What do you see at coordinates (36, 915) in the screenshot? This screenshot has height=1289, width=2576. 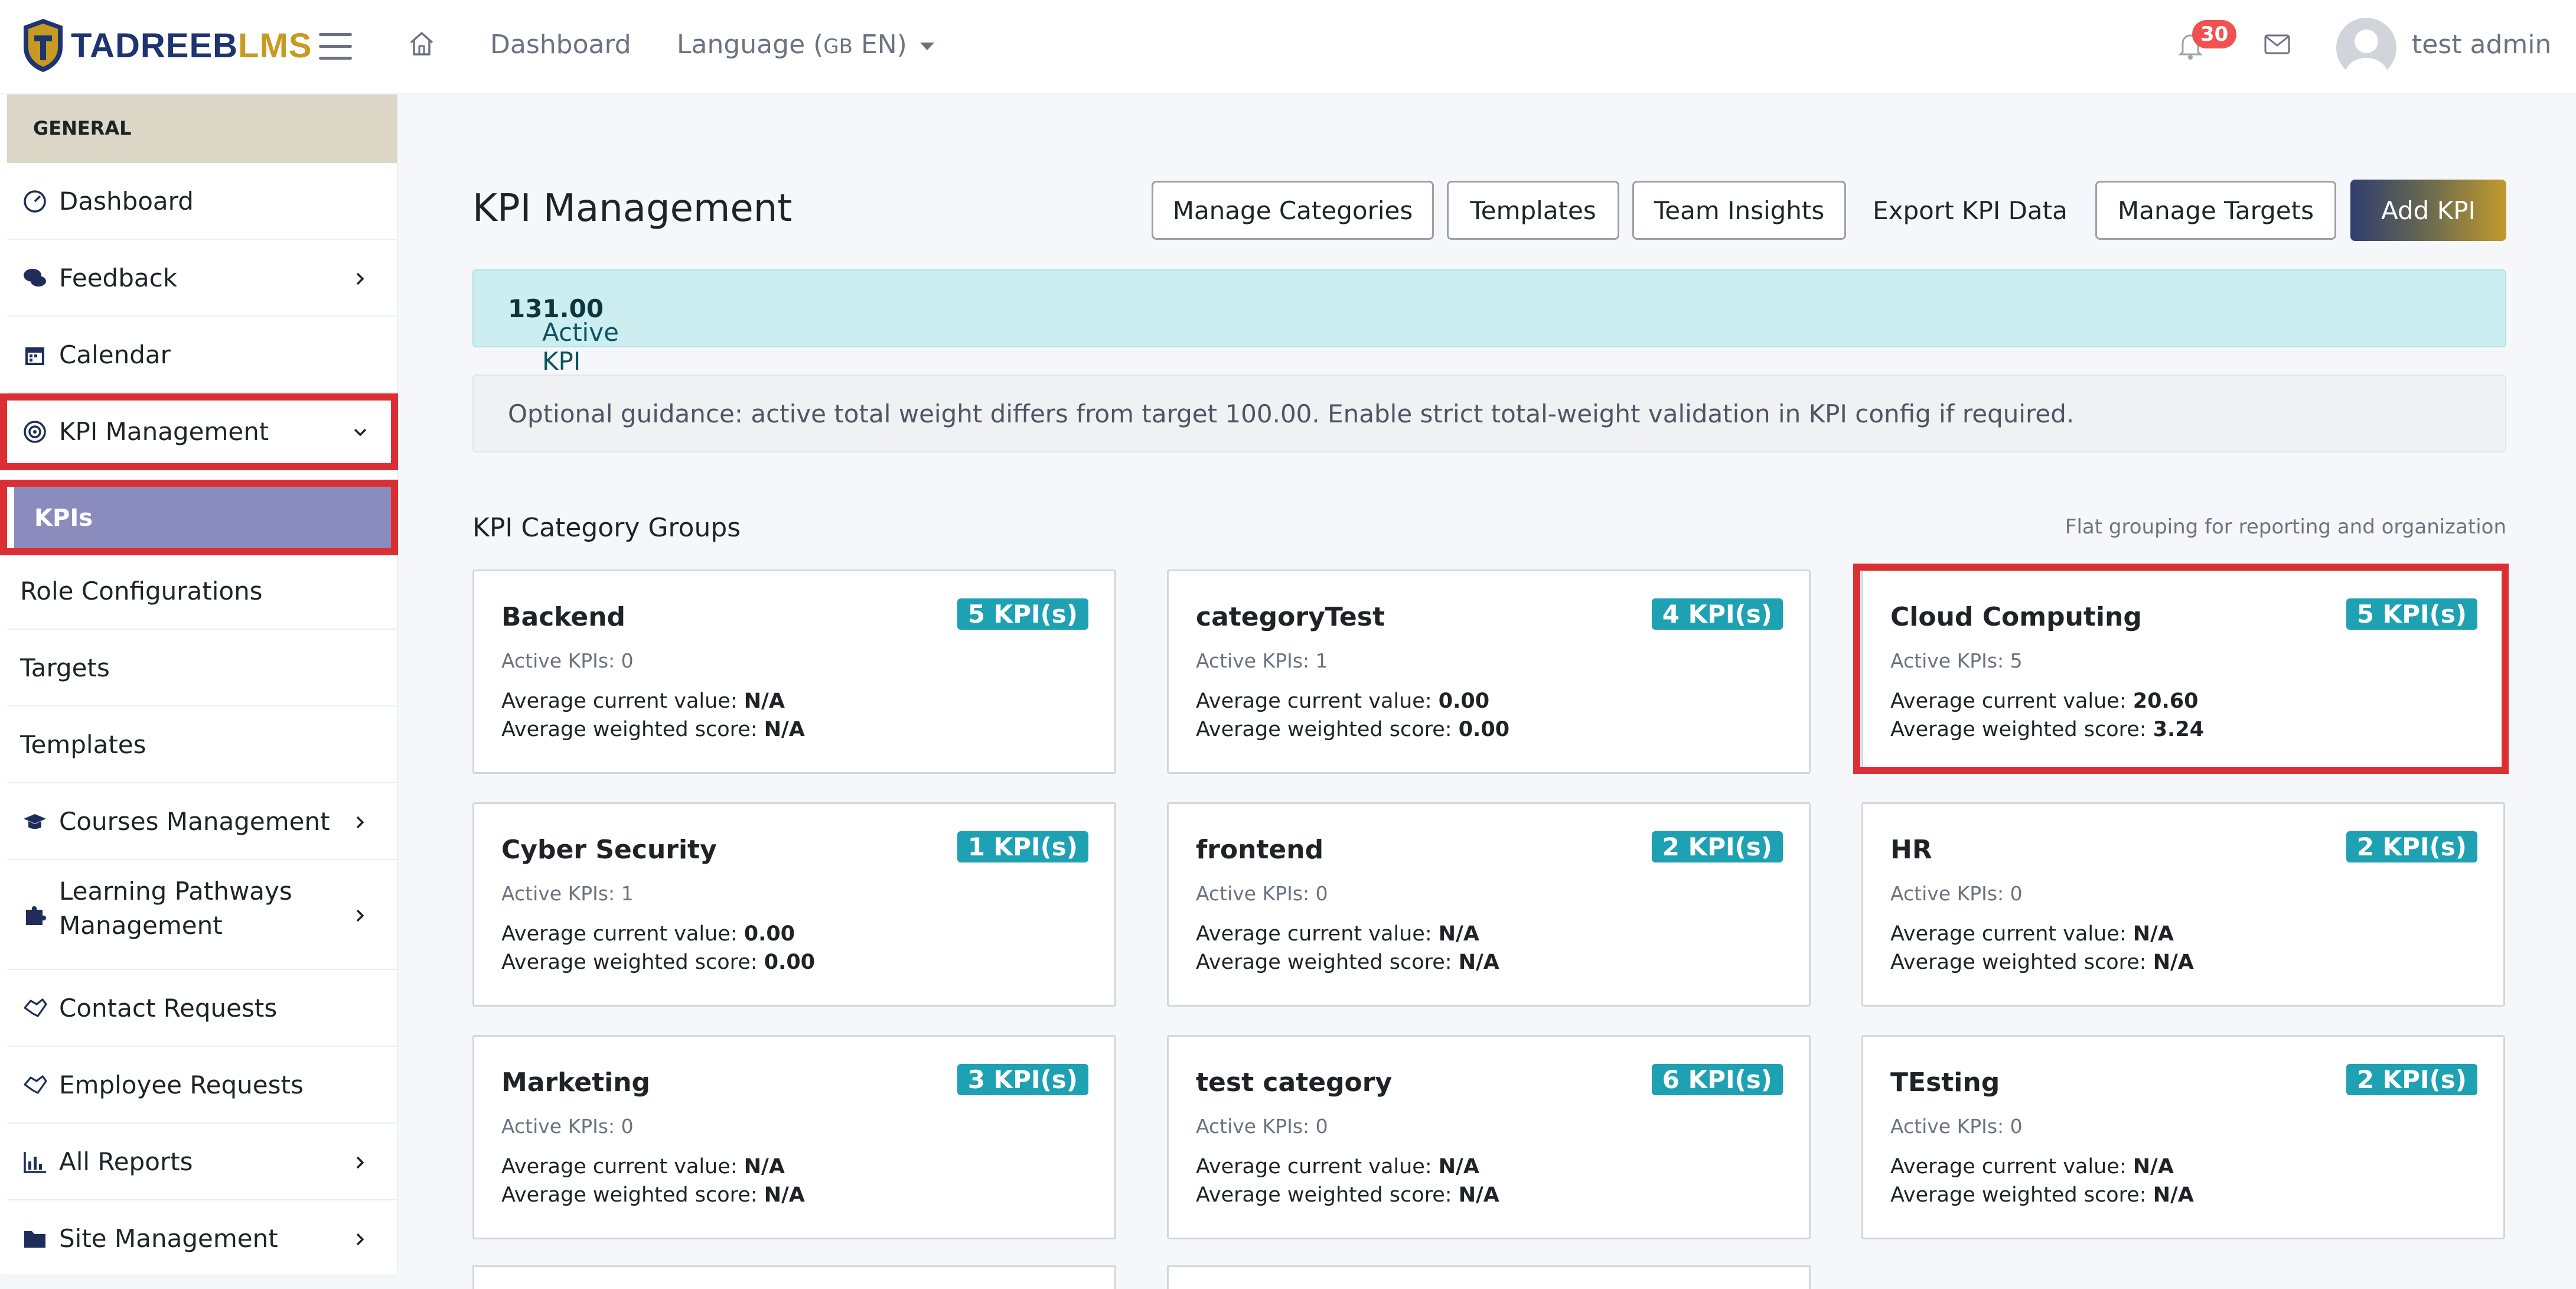 I see `puzzle-icon` at bounding box center [36, 915].